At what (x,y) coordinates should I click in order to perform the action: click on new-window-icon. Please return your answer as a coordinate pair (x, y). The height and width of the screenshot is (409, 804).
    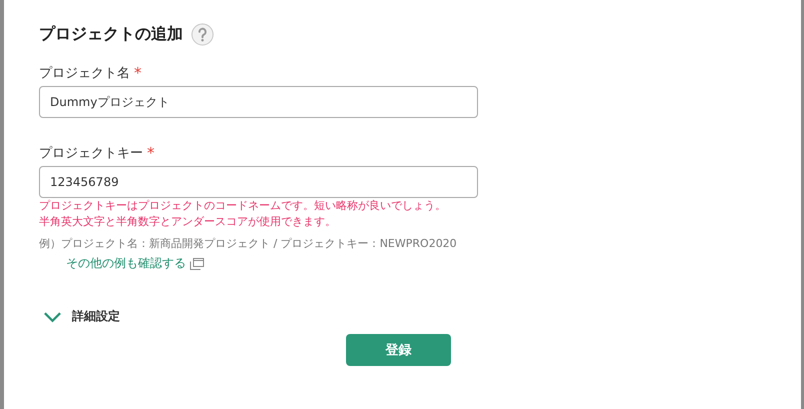
    Looking at the image, I should click on (197, 264).